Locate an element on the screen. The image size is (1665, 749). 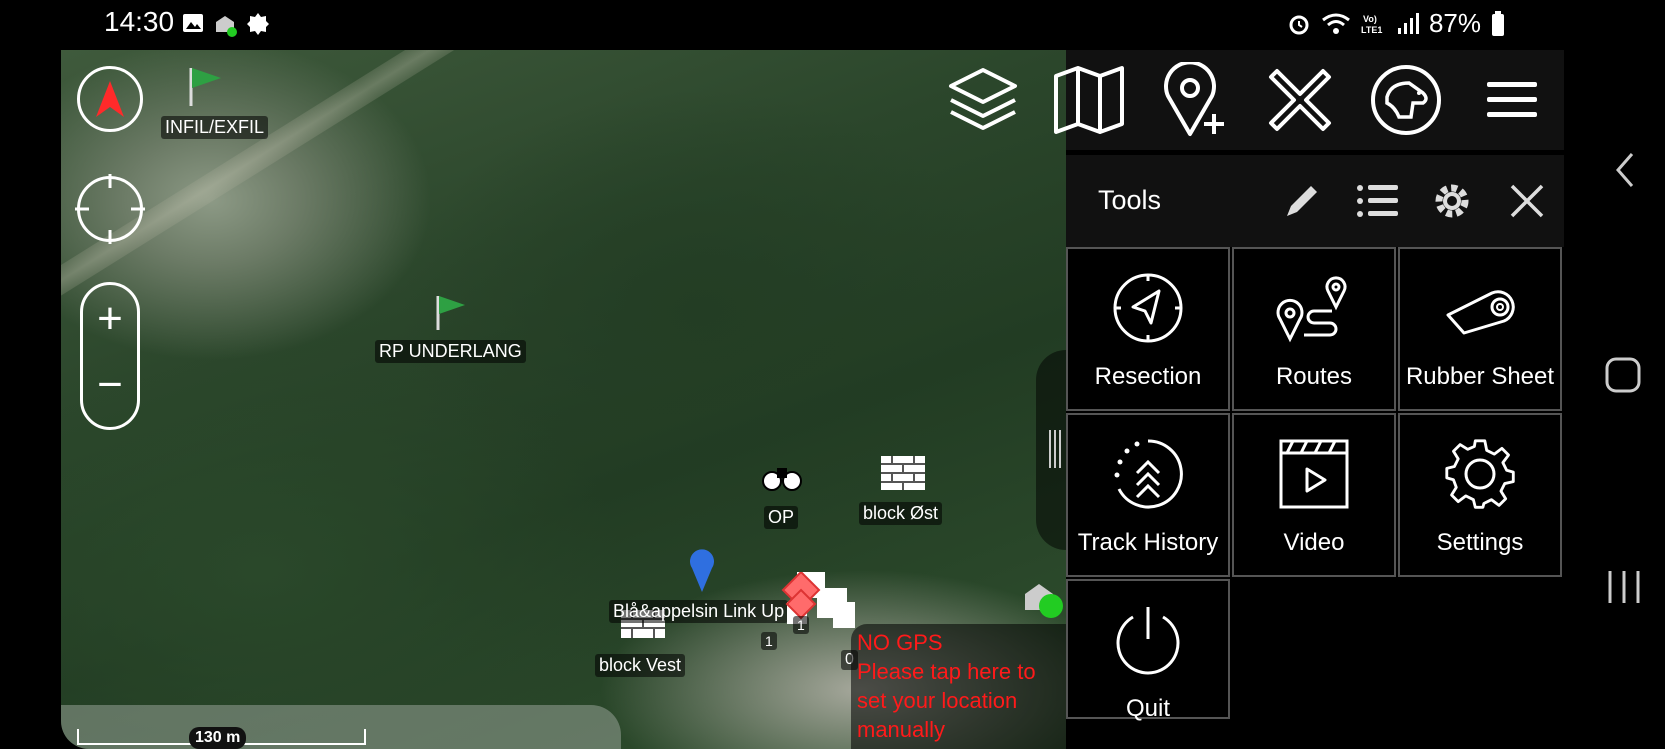
layers-button is located at coordinates (983, 100).